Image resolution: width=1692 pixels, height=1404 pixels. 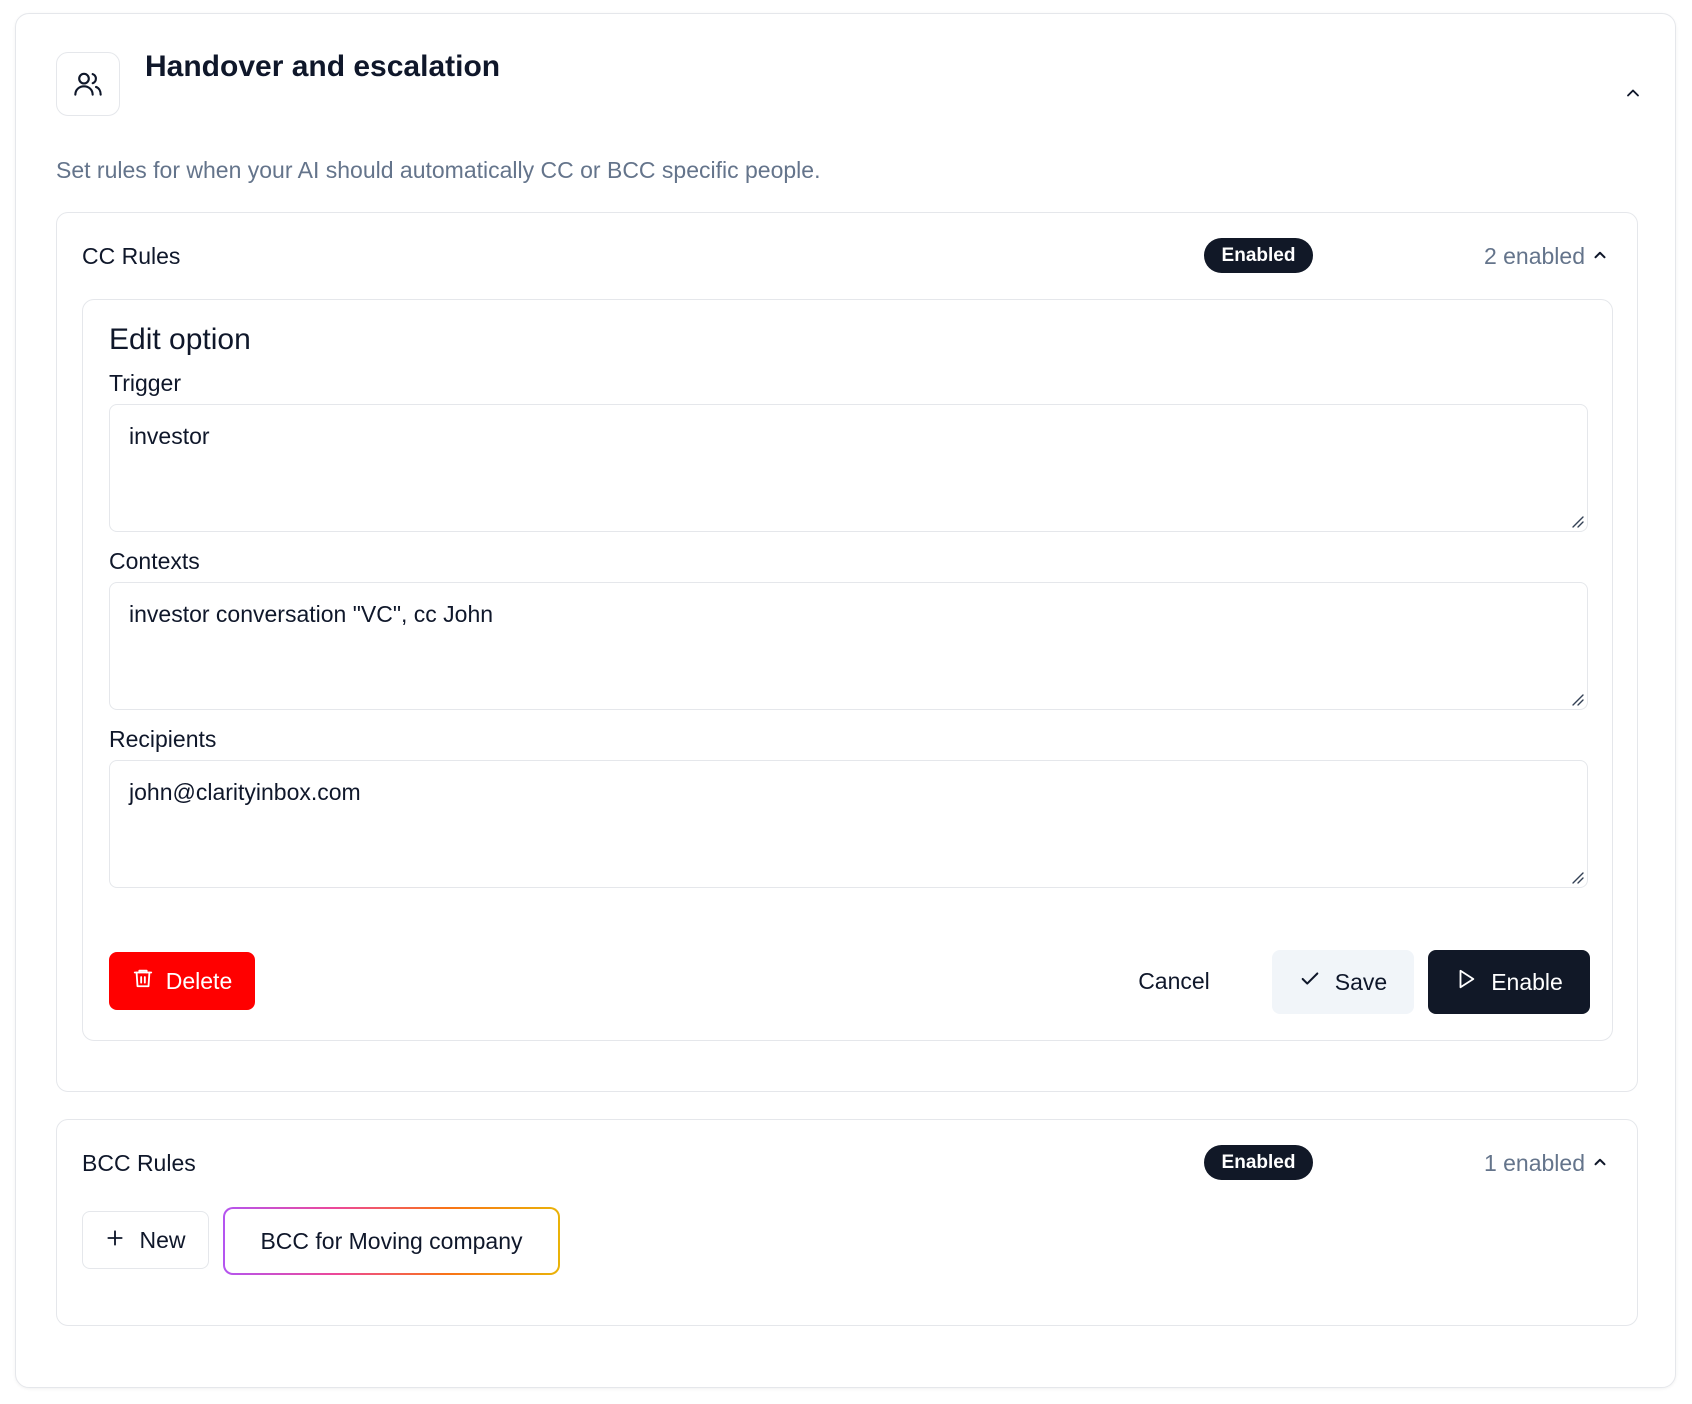 What do you see at coordinates (848, 824) in the screenshot?
I see `recipients-field: john@clarityinbox.com` at bounding box center [848, 824].